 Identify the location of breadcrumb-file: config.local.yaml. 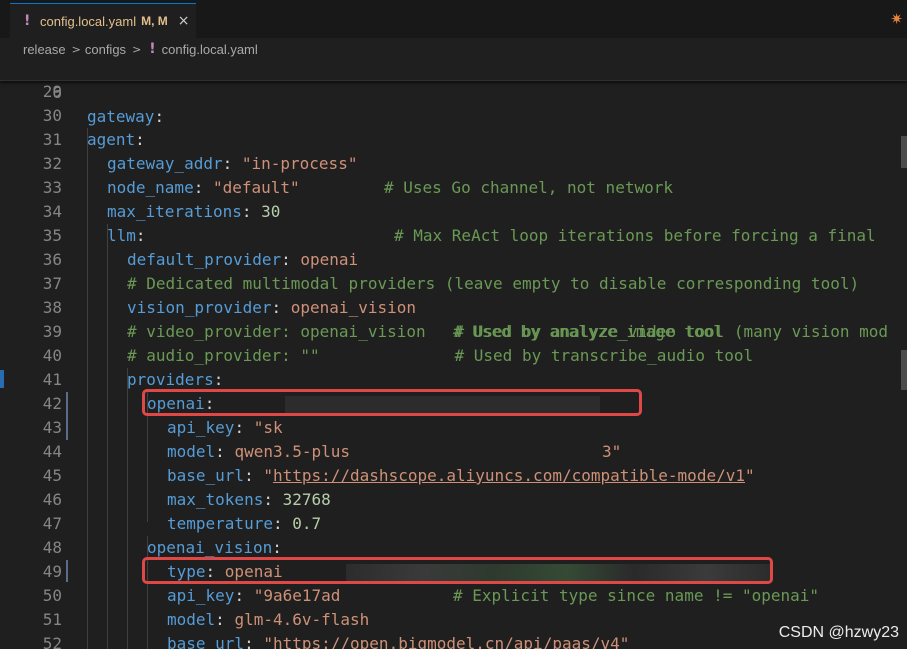
(210, 49).